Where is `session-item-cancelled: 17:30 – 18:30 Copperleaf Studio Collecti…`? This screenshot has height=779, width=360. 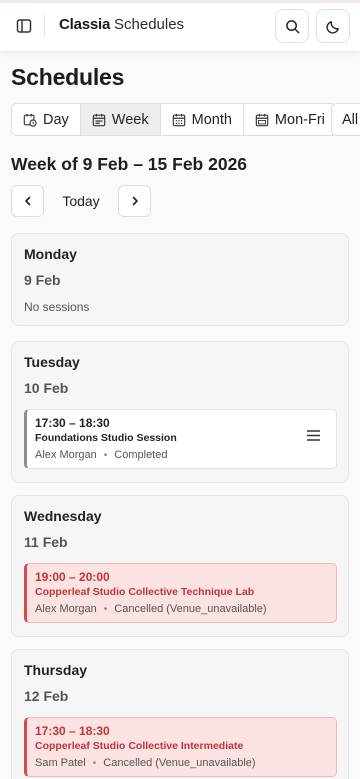
session-item-cancelled: 17:30 – 18:30 Copperleaf Studio Collecti… is located at coordinates (180, 747).